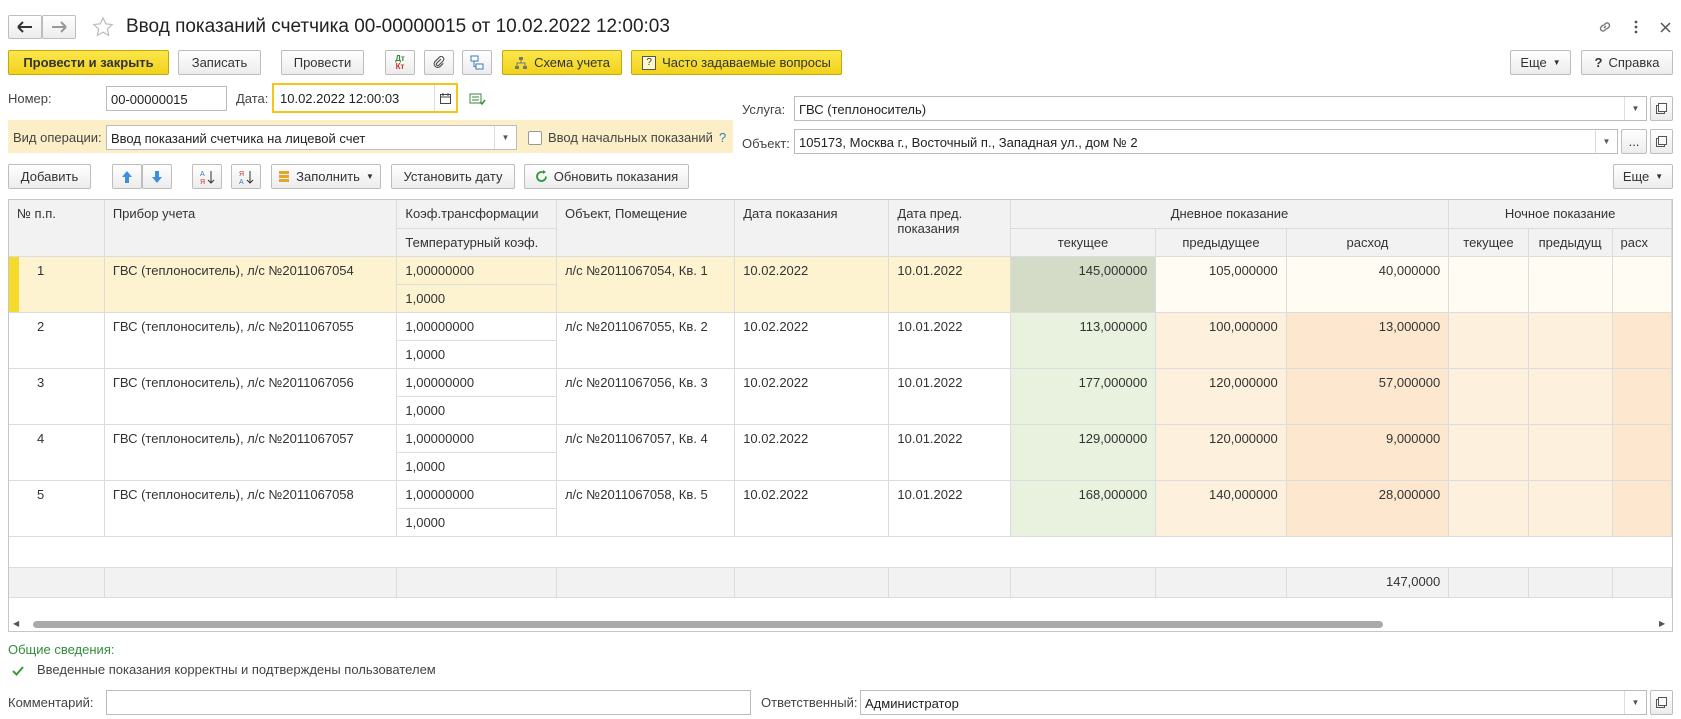 The image size is (1681, 719). Describe the element at coordinates (646, 284) in the screenshot. I see `row-object: л/с №2011067054, Кв. 1` at that location.